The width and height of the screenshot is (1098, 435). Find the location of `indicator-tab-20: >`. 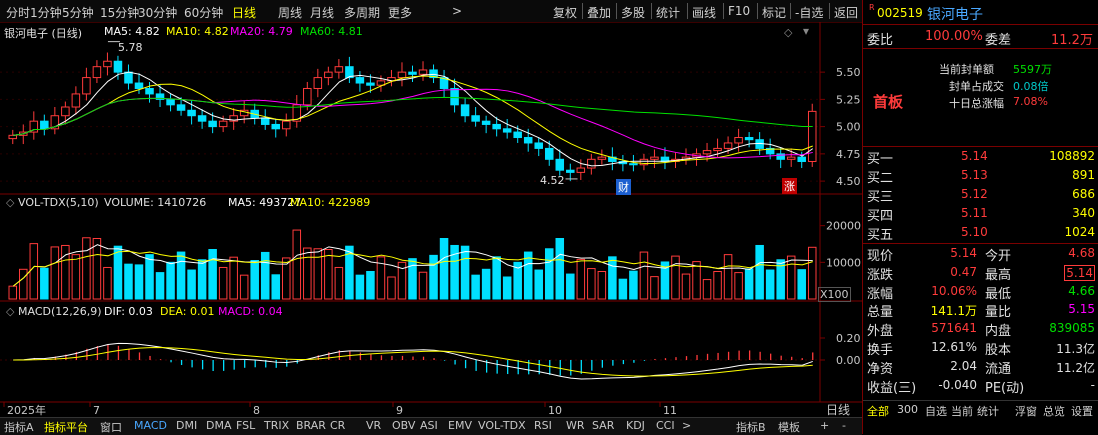

indicator-tab-20: > is located at coordinates (686, 425).